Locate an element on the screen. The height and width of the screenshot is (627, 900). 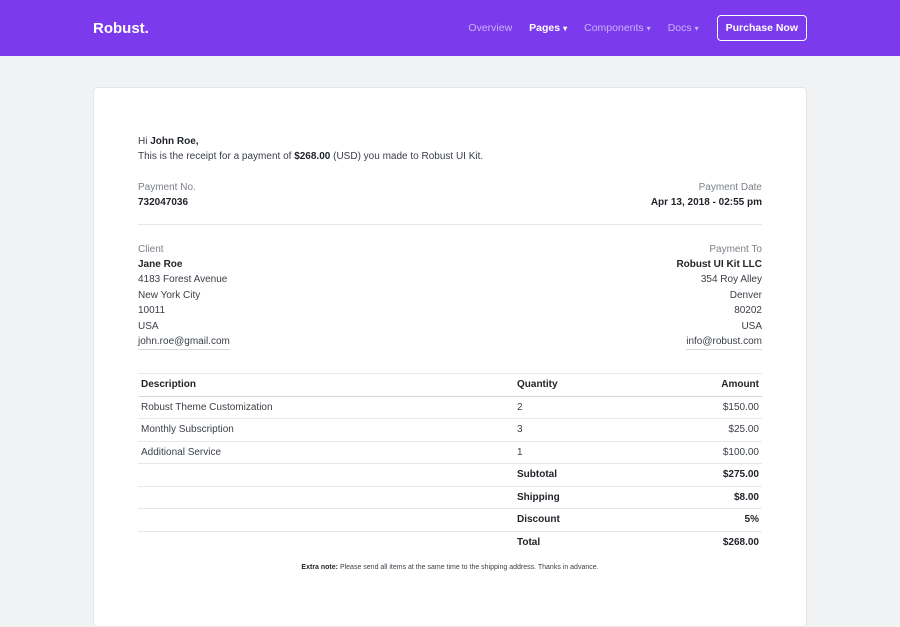
client-name: Jane Roe is located at coordinates (160, 264).